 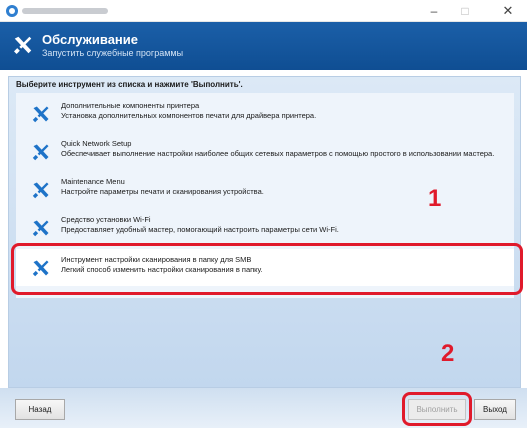 I want to click on page-subtitle: Запустить служебные программы, so click(x=113, y=53).